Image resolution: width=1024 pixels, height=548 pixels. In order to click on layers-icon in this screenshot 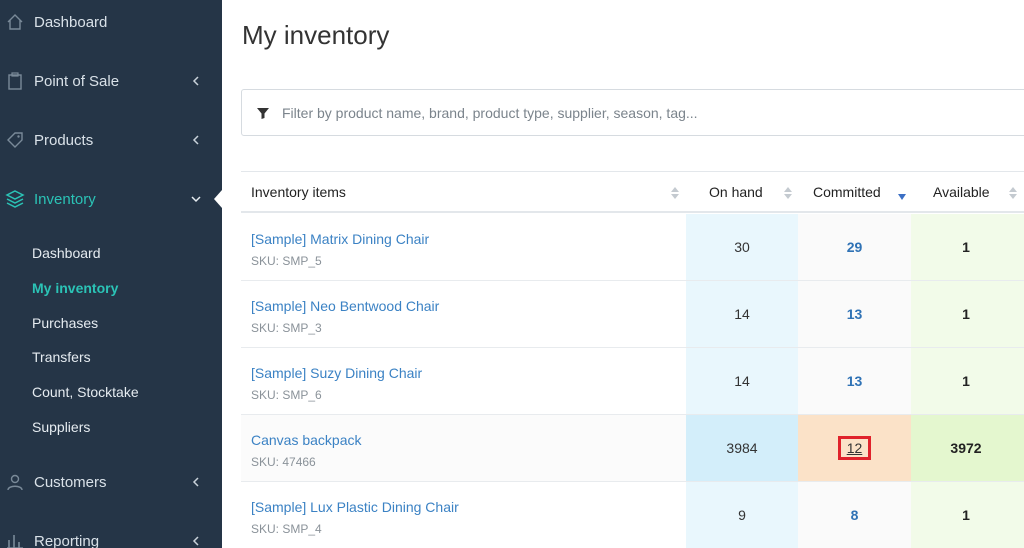, I will do `click(15, 199)`.